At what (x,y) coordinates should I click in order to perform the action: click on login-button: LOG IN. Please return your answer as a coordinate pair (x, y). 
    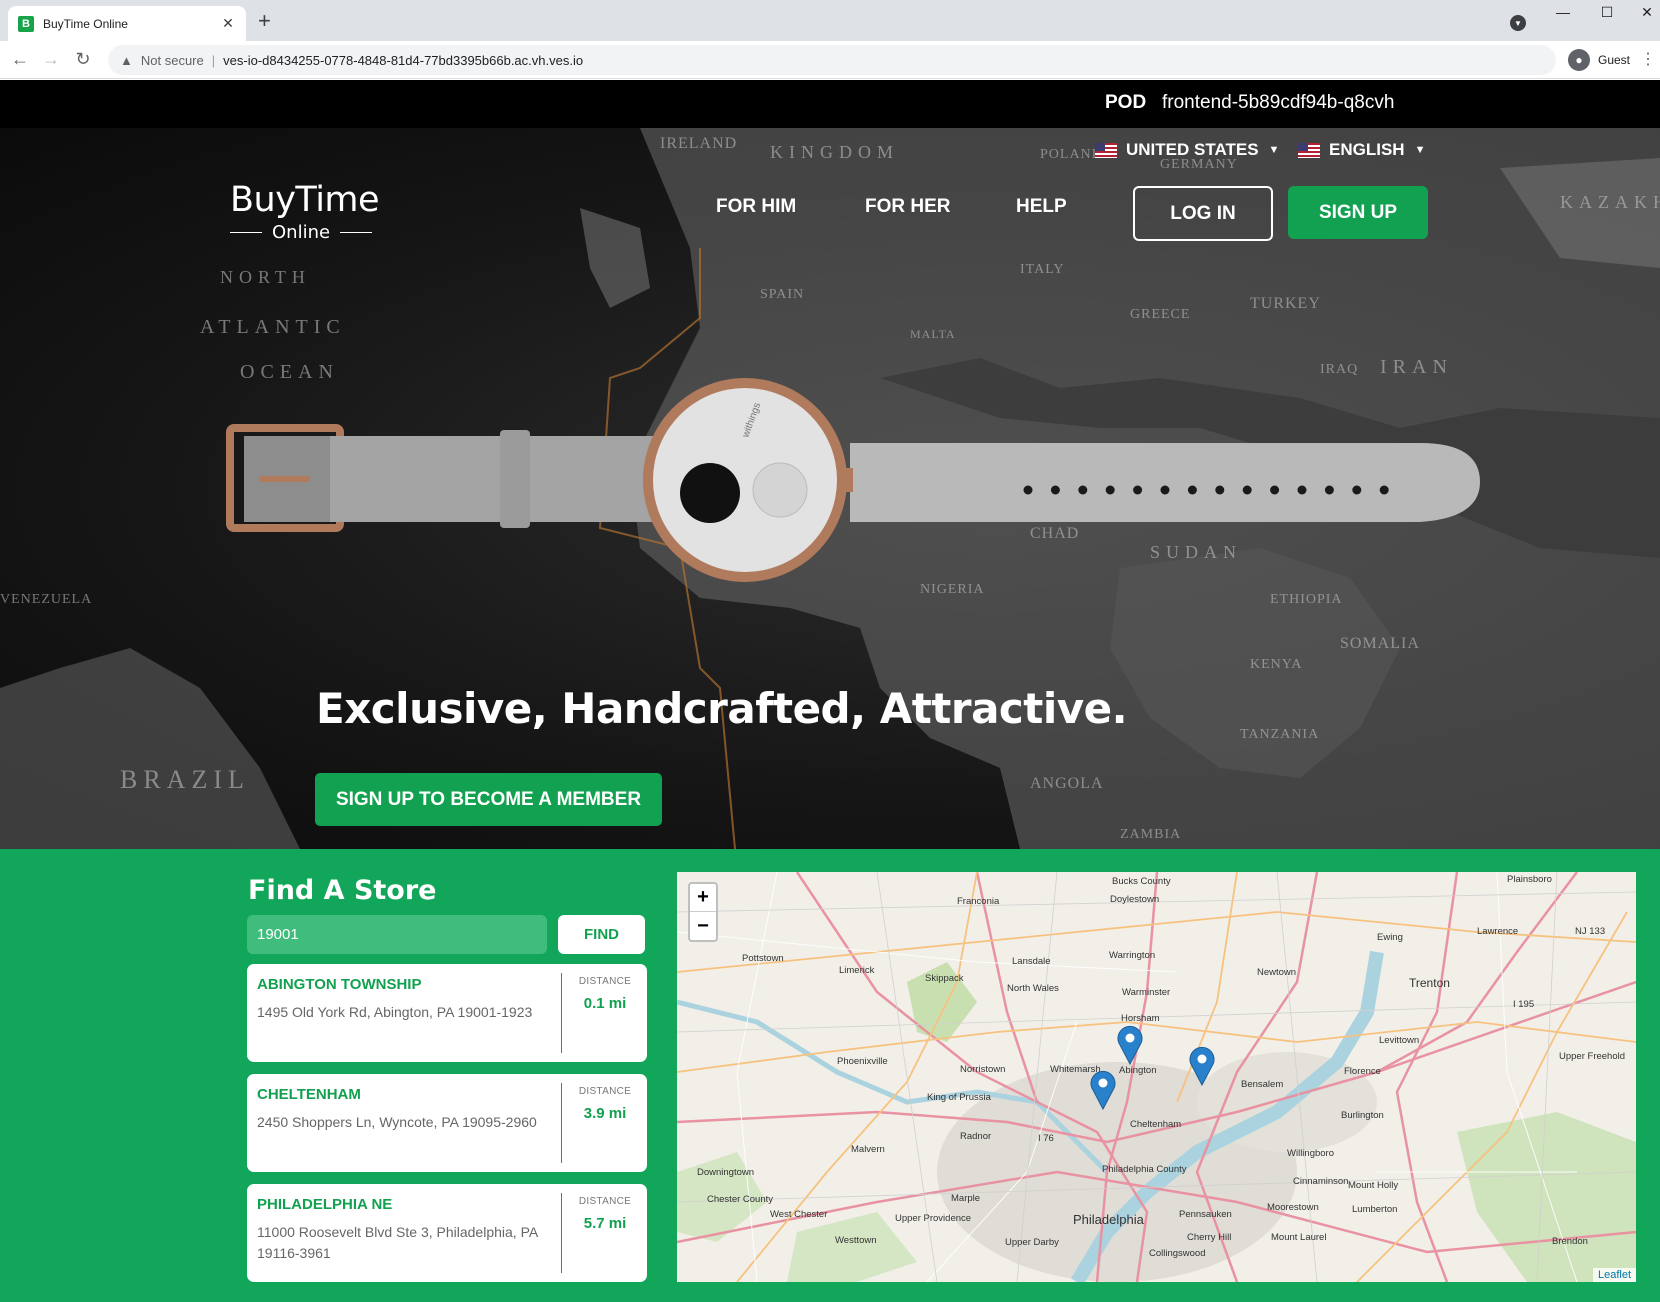
    Looking at the image, I should click on (1203, 213).